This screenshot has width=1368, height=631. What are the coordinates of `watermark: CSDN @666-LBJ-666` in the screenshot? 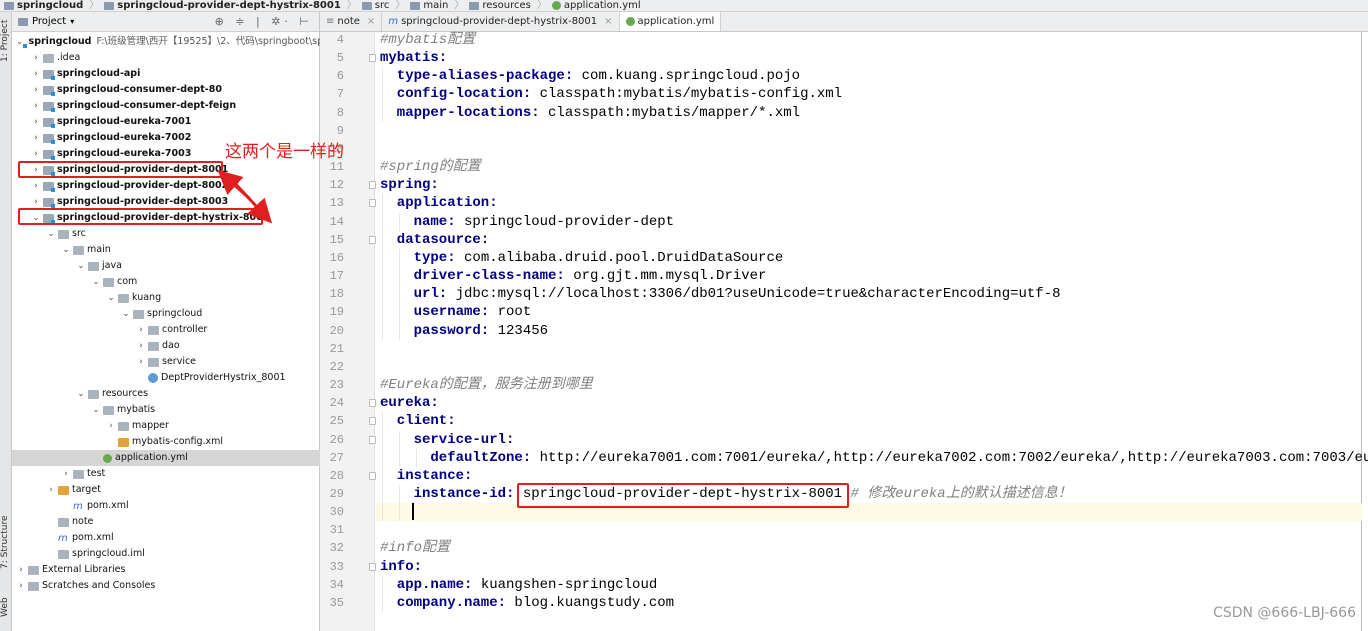 It's located at (1284, 613).